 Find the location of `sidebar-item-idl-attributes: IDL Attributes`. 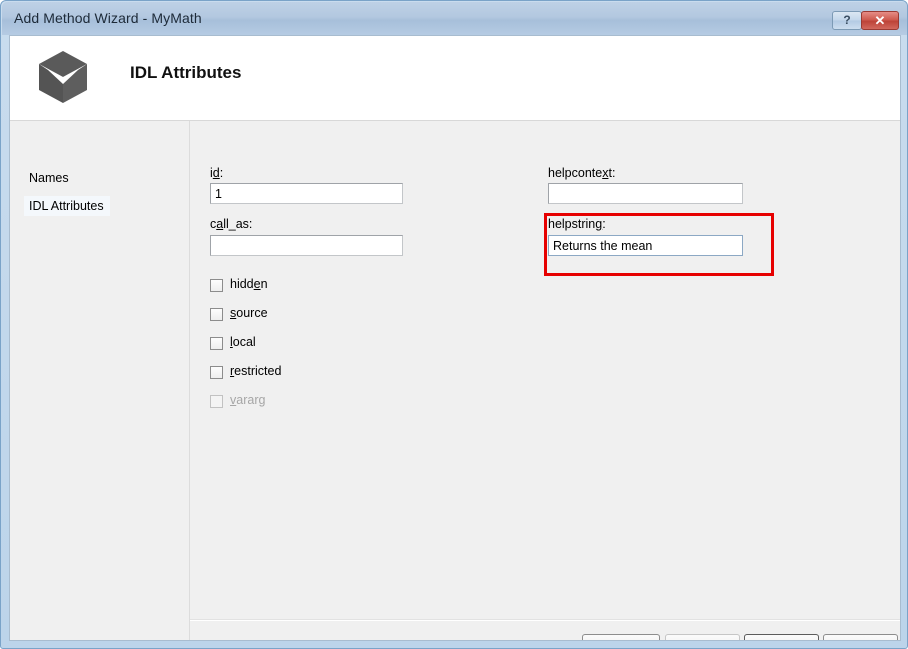

sidebar-item-idl-attributes: IDL Attributes is located at coordinates (67, 206).